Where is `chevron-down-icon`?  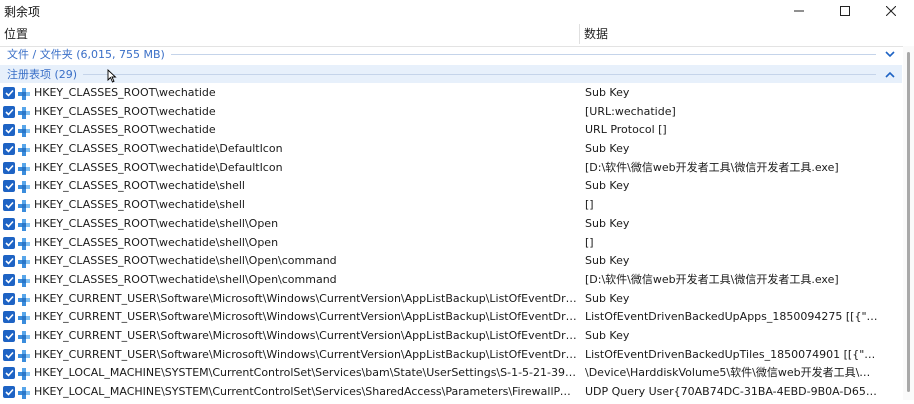 chevron-down-icon is located at coordinates (890, 54).